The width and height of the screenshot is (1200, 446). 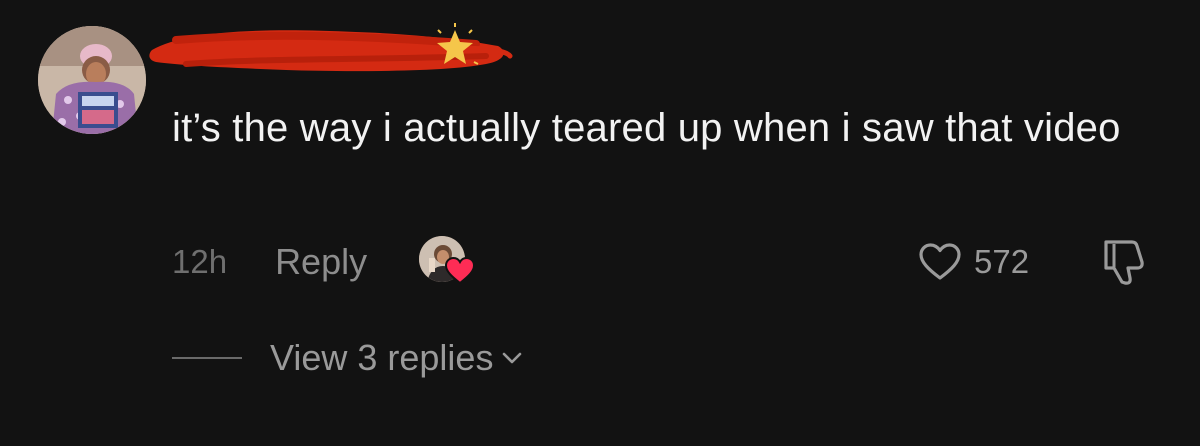 I want to click on view-replies-button: View 3 replies, so click(x=397, y=358).